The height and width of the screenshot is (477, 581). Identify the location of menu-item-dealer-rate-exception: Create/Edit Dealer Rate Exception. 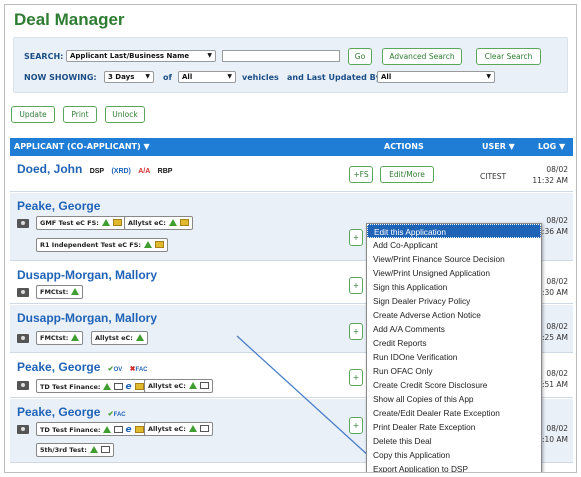
(454, 413).